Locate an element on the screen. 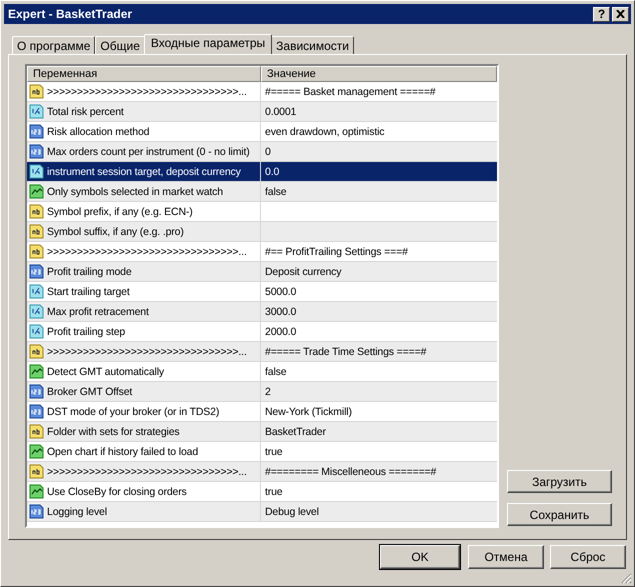 This screenshot has width=635, height=587. parameter-name: Start trailing target is located at coordinates (88, 292).